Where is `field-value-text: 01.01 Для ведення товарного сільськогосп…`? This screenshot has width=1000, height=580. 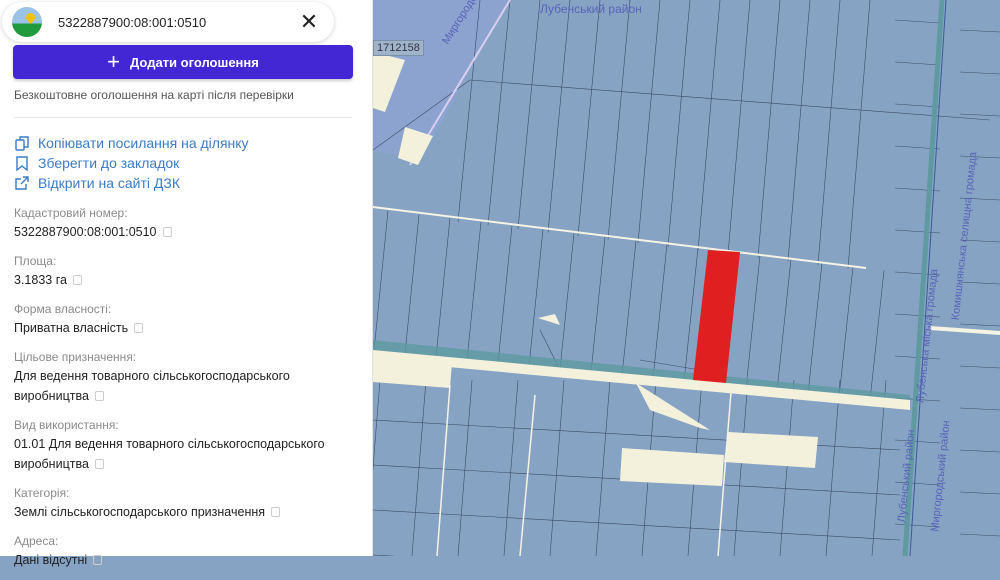
field-value-text: 01.01 Для ведення товарного сільськогосп… is located at coordinates (169, 454).